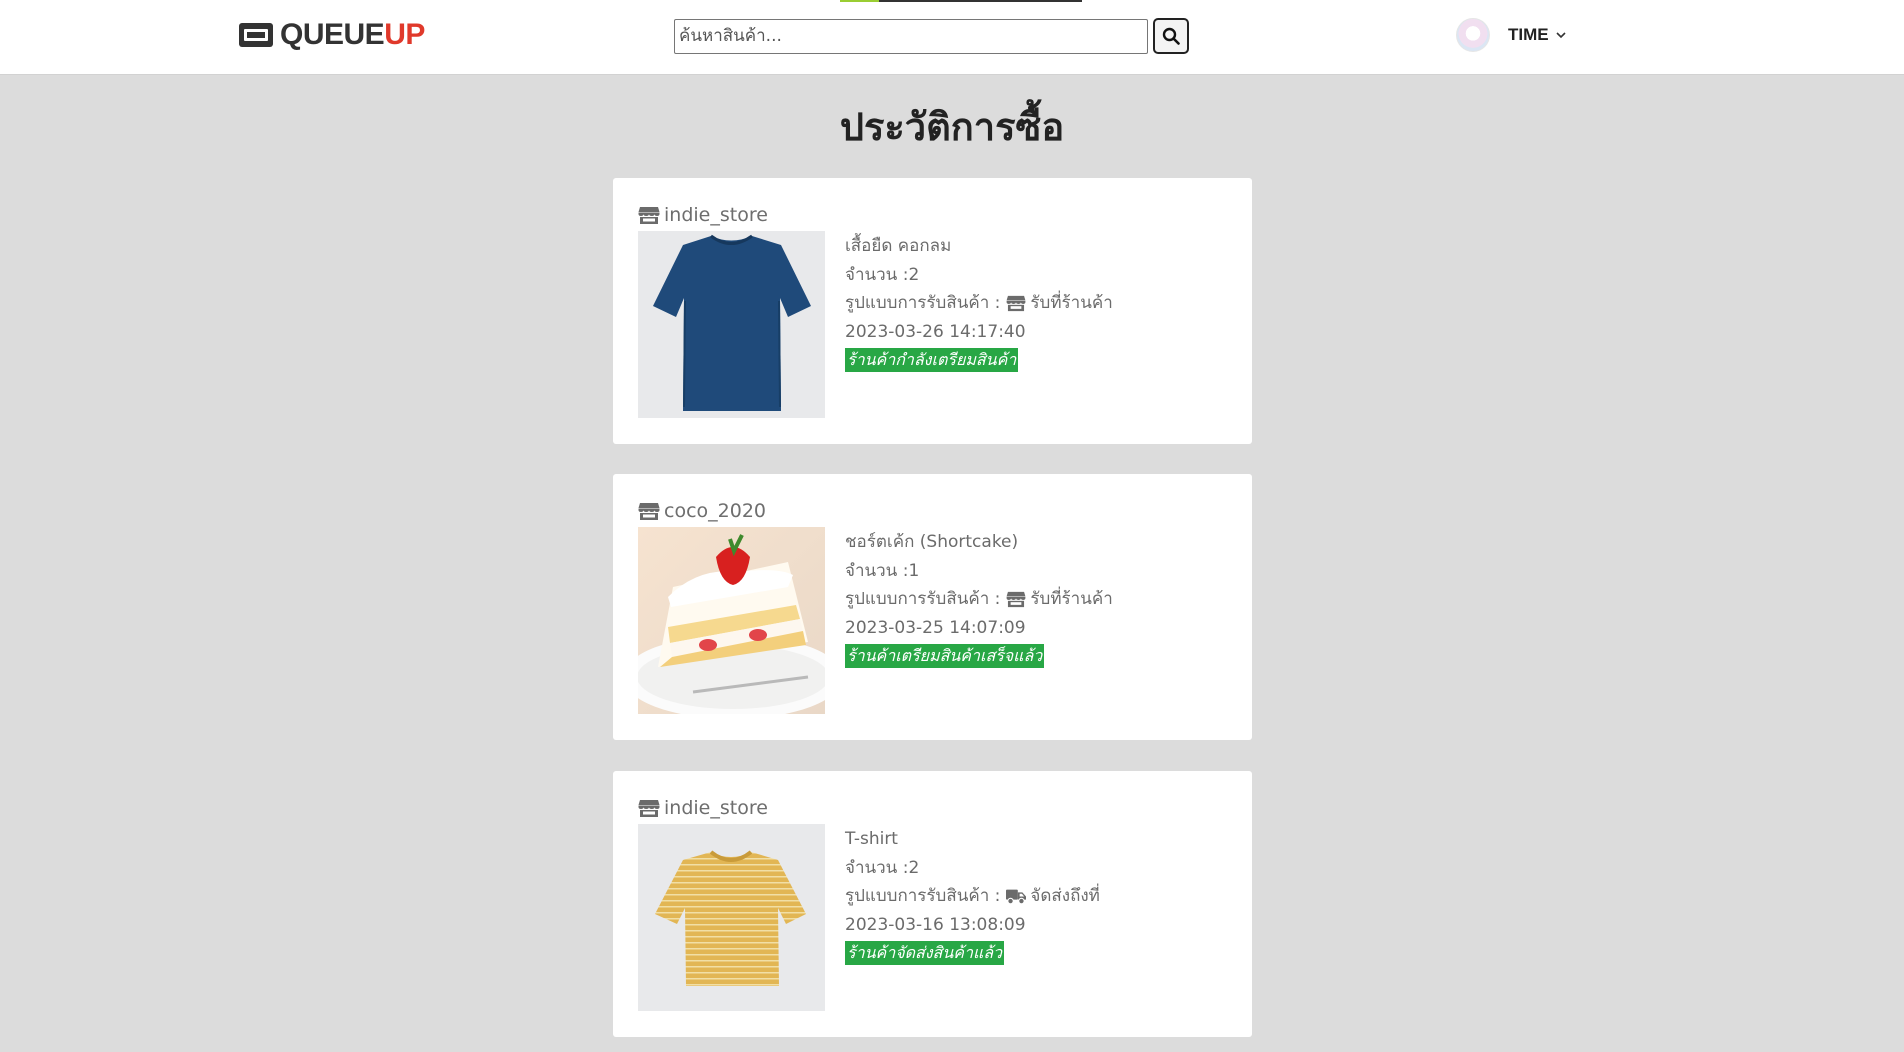 The image size is (1904, 1052). What do you see at coordinates (911, 36) in the screenshot?
I see `search-input` at bounding box center [911, 36].